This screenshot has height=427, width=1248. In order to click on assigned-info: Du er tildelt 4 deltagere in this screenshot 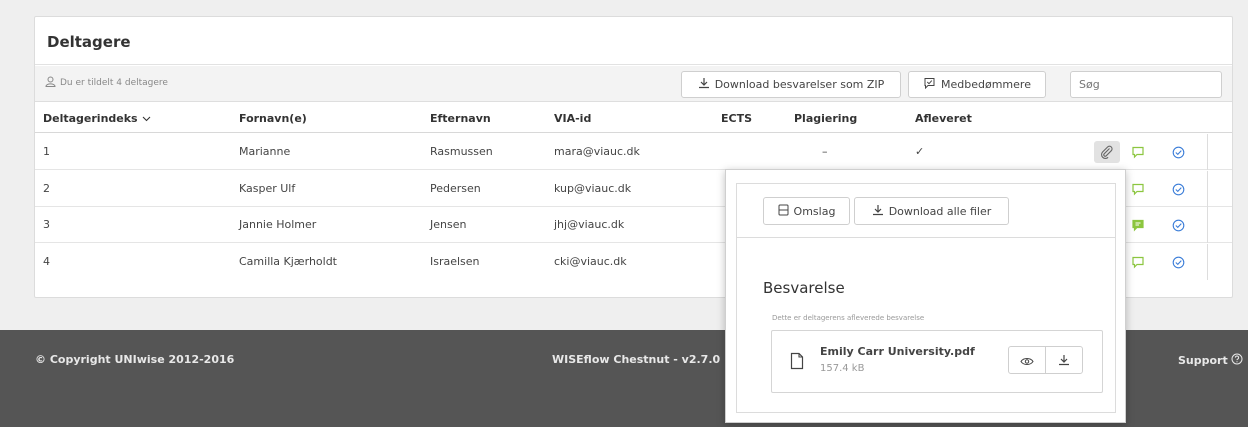, I will do `click(106, 83)`.